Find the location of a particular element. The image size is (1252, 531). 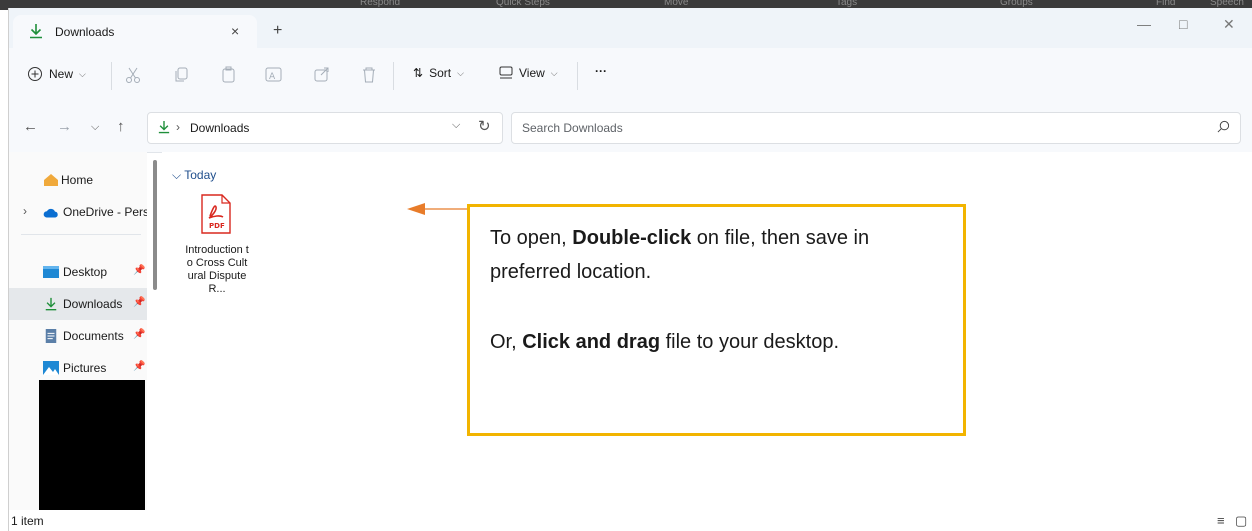

sidebar-scrollbar is located at coordinates (155, 225).